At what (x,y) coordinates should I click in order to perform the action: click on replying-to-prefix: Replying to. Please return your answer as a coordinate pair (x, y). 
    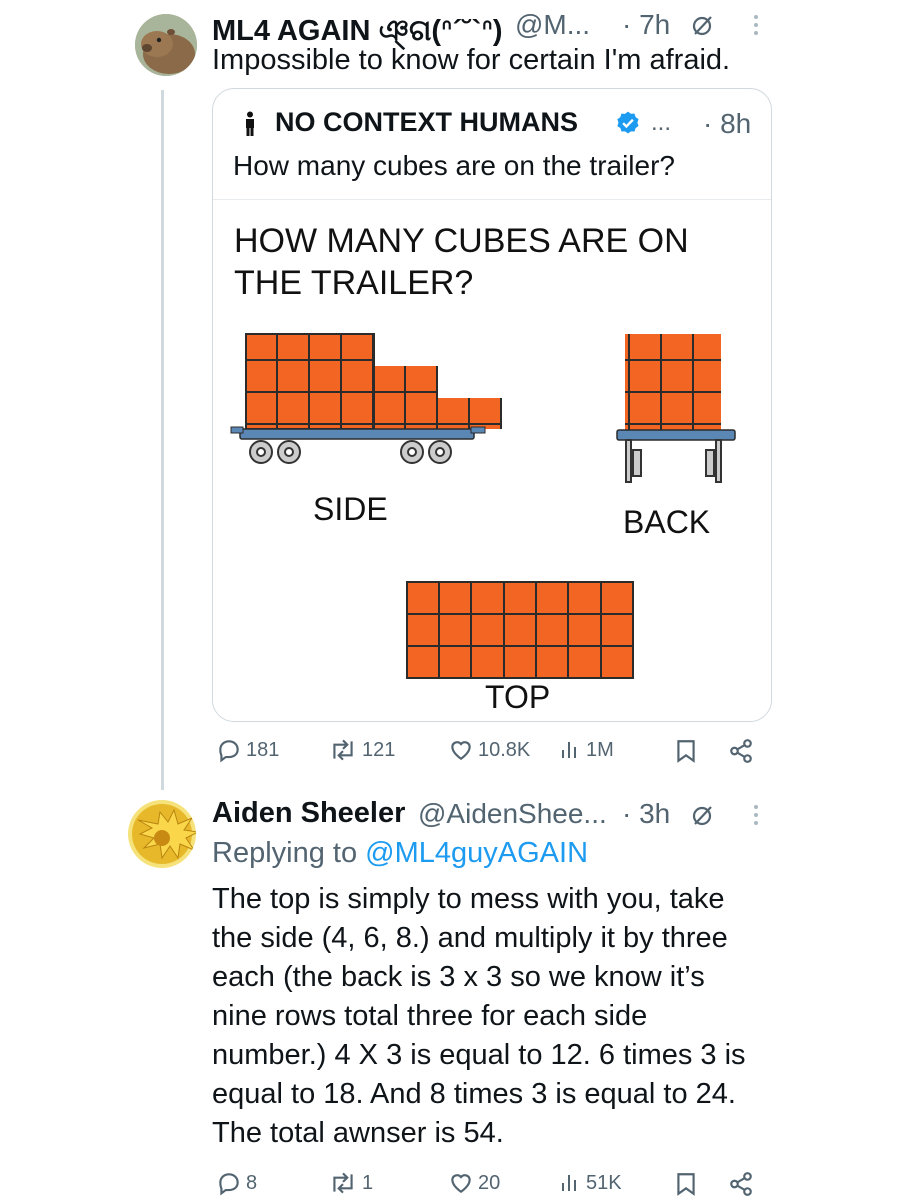
    Looking at the image, I should click on (289, 853).